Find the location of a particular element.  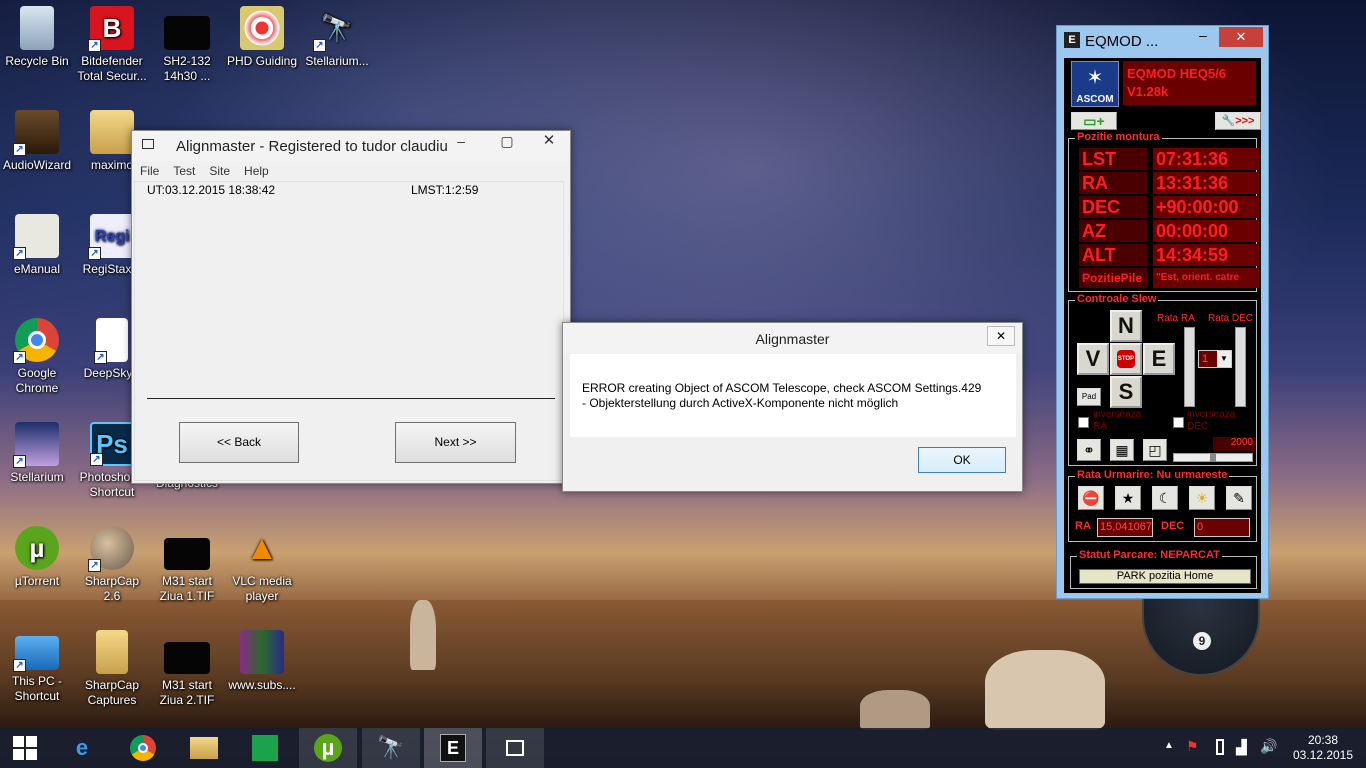

menu-file: File is located at coordinates (149, 172).